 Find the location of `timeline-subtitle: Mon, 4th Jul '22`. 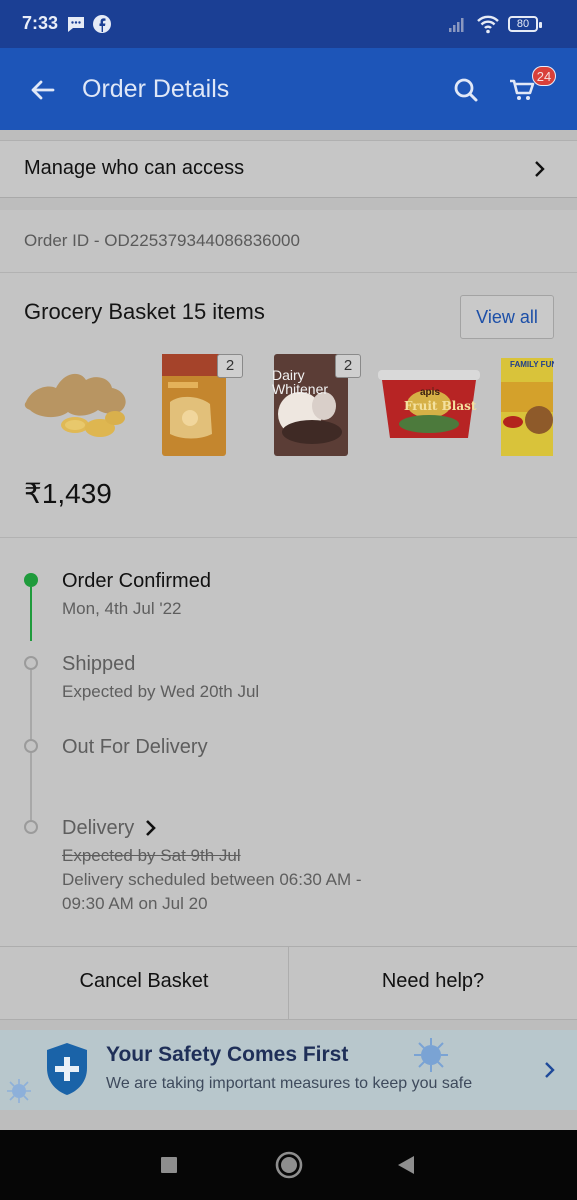

timeline-subtitle: Mon, 4th Jul '22 is located at coordinates (122, 608).